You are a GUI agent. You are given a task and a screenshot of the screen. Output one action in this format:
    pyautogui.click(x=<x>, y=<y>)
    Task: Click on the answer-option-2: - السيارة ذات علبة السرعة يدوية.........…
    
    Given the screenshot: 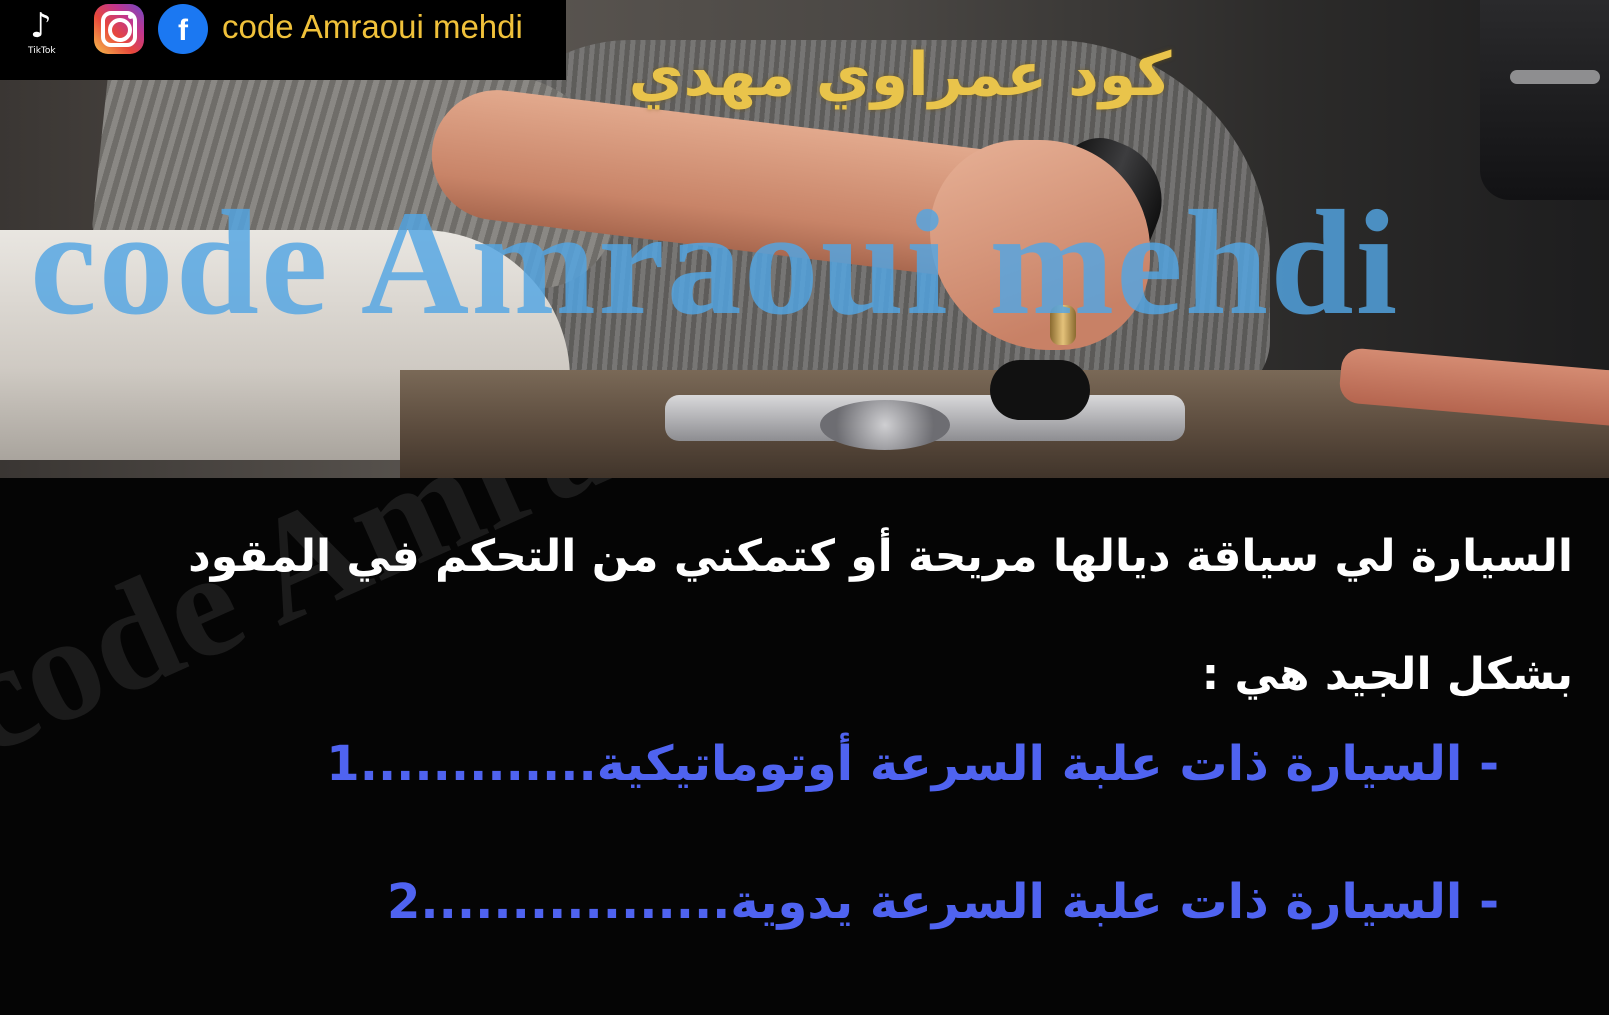 What is the action you would take?
    pyautogui.click(x=829, y=902)
    